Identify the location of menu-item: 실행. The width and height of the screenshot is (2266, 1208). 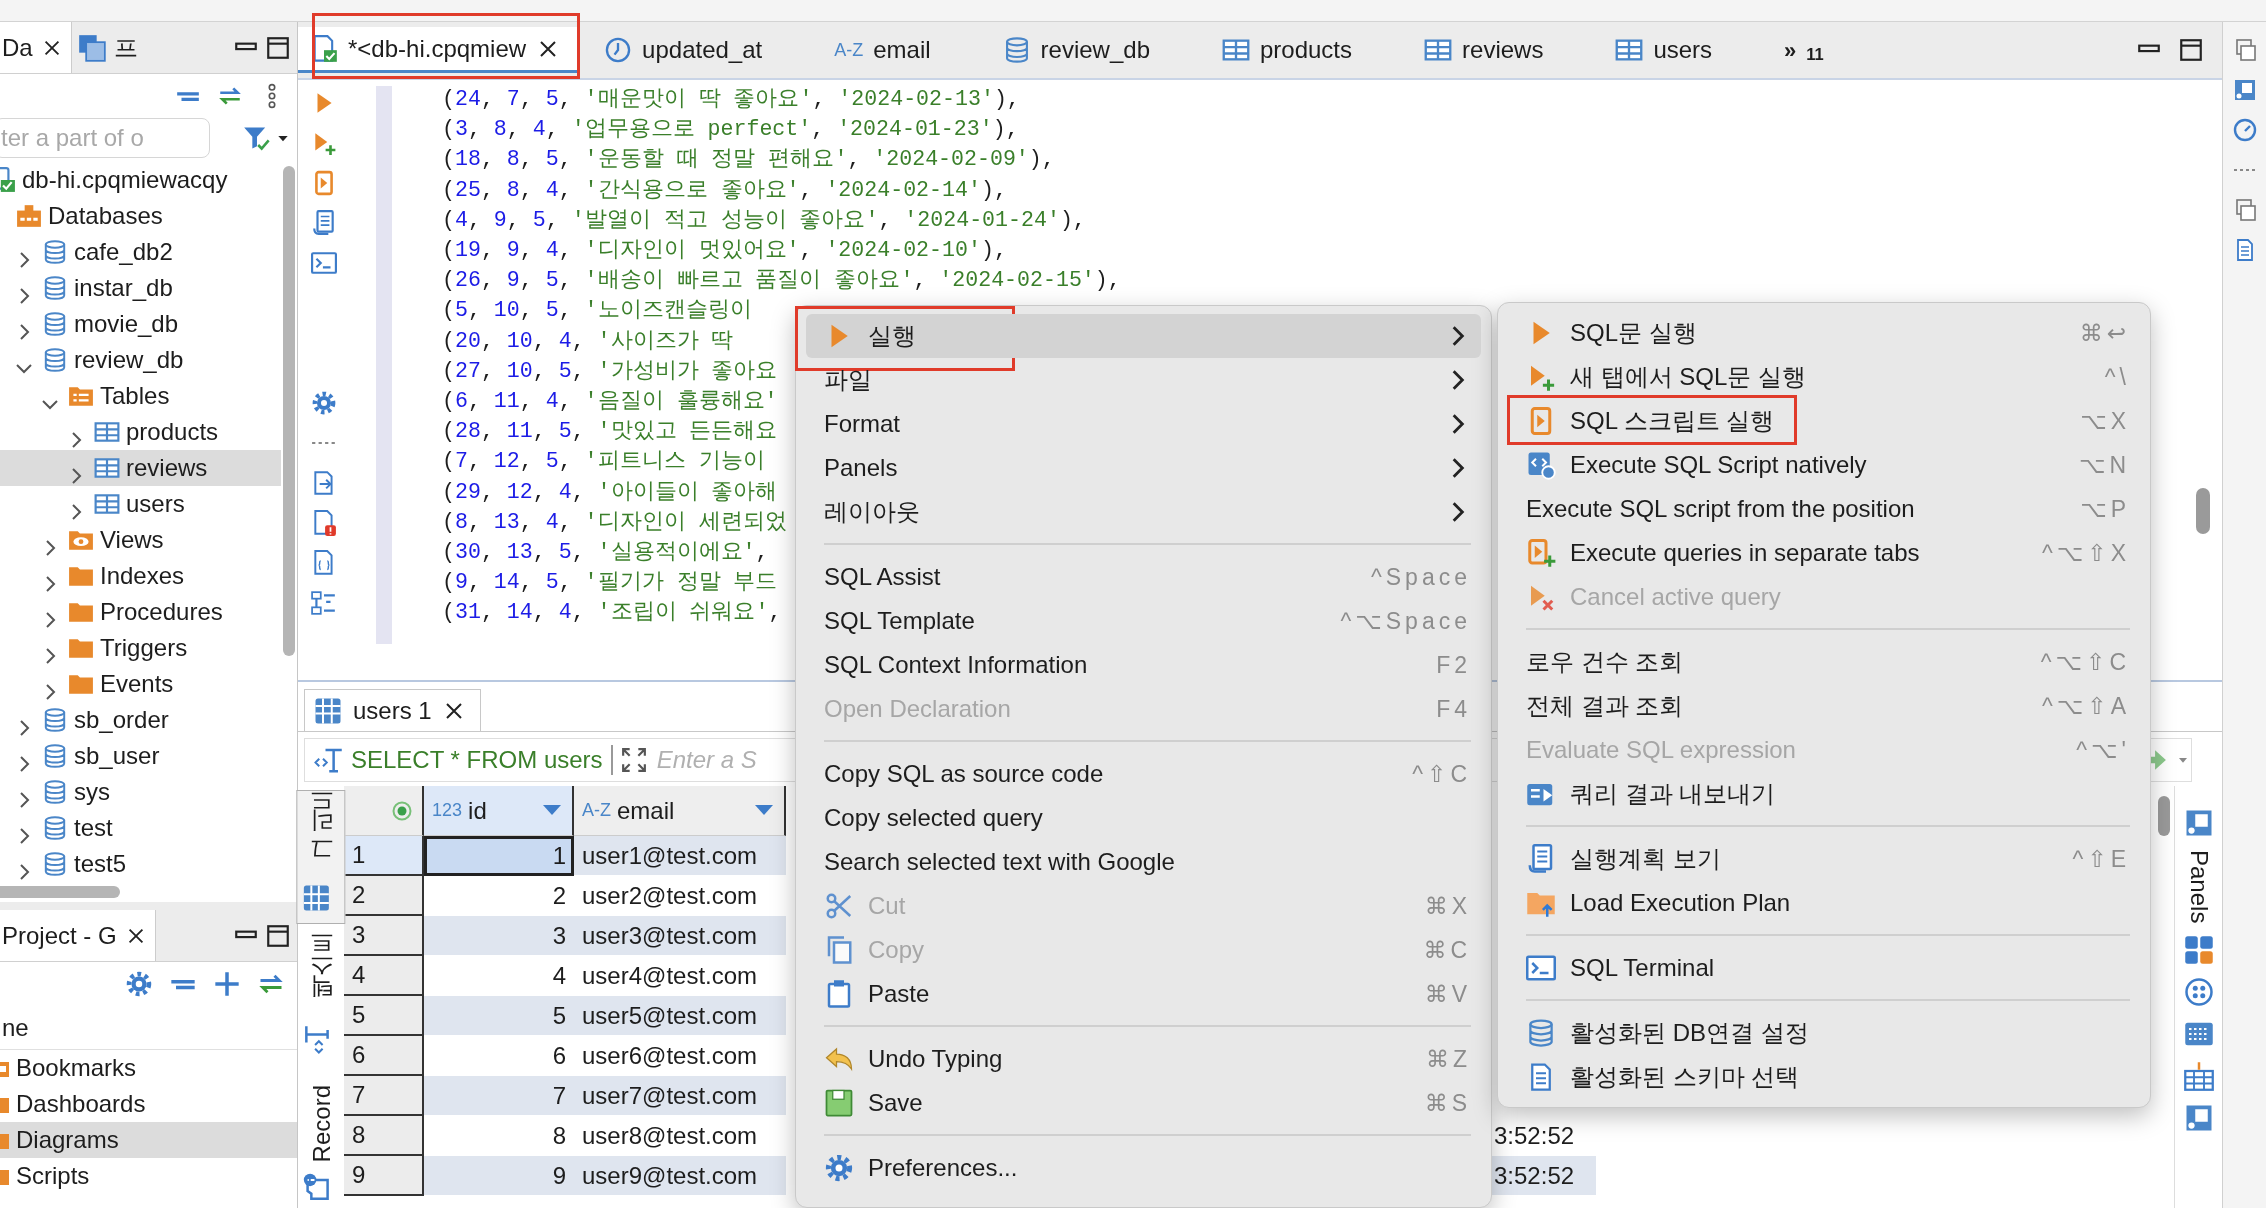
(1143, 336).